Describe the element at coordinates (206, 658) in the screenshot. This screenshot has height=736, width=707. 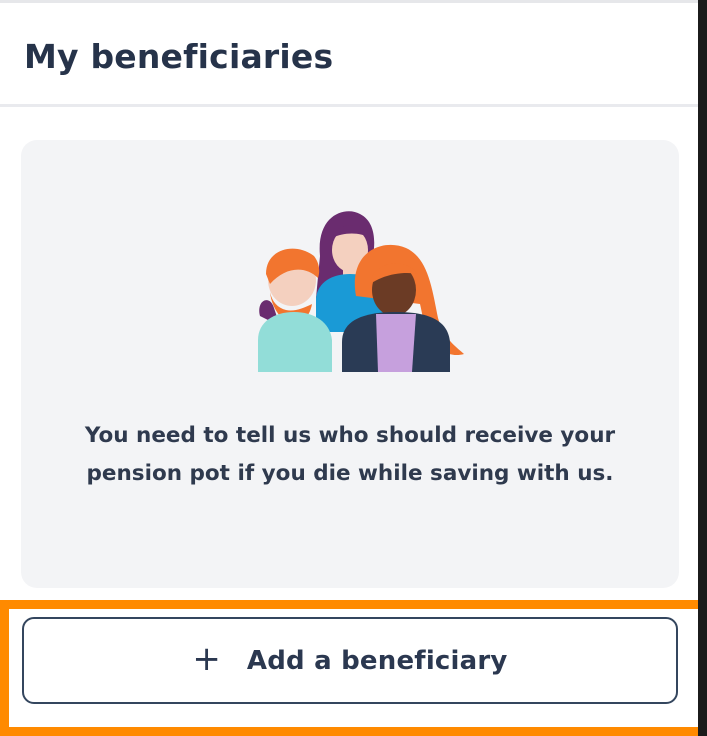
I see `plus-icon: +` at that location.